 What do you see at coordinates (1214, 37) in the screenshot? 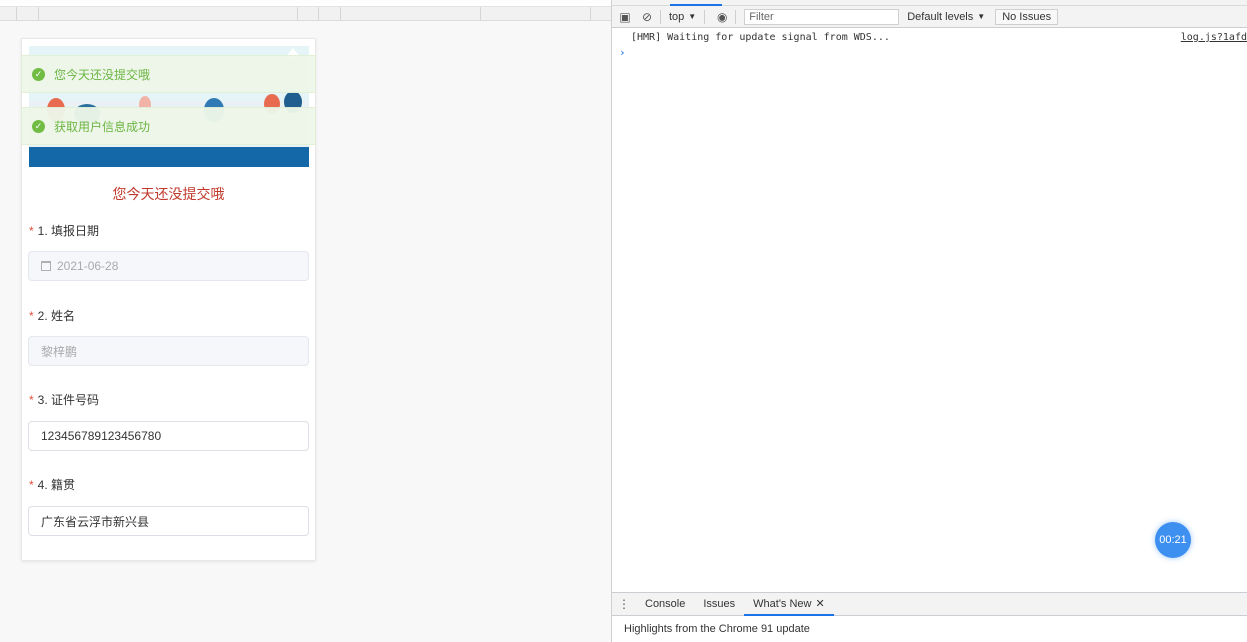
I see `log-source-link: log.js?1afd` at bounding box center [1214, 37].